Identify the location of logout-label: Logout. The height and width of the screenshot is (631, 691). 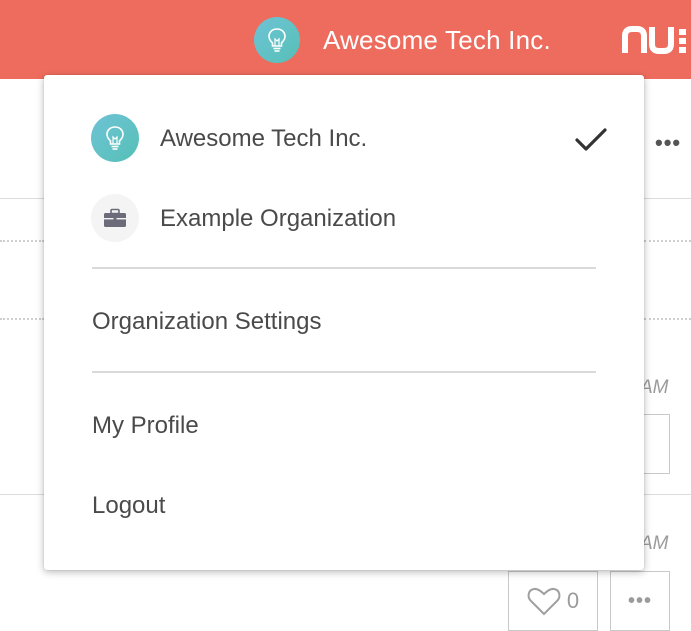
(129, 505).